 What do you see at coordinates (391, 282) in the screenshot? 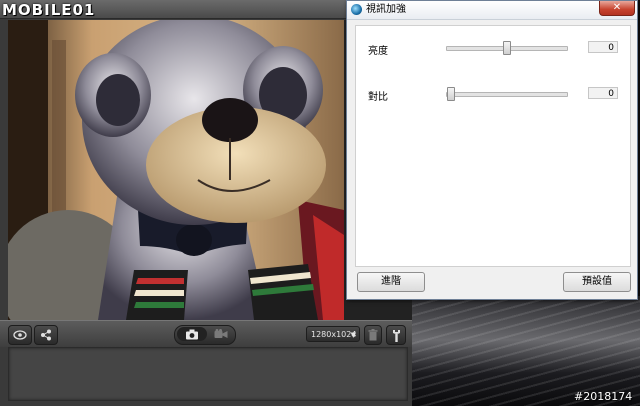
I see `advanced-button: 進階` at bounding box center [391, 282].